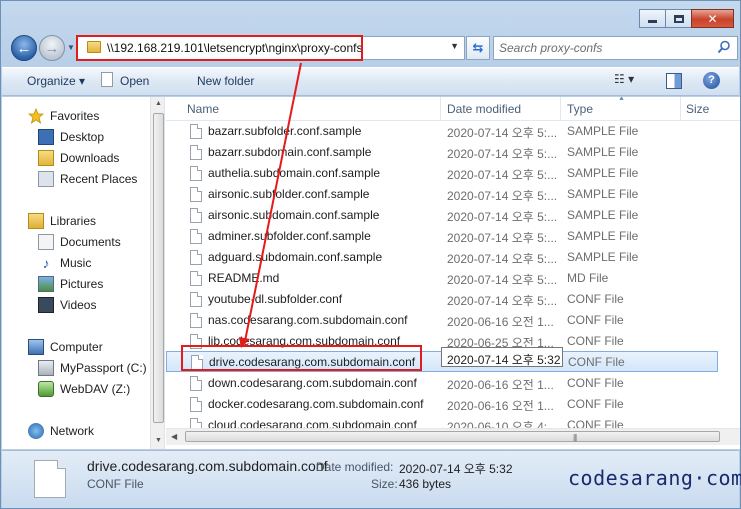 The image size is (741, 509). What do you see at coordinates (203, 109) in the screenshot?
I see `column-name: Name` at bounding box center [203, 109].